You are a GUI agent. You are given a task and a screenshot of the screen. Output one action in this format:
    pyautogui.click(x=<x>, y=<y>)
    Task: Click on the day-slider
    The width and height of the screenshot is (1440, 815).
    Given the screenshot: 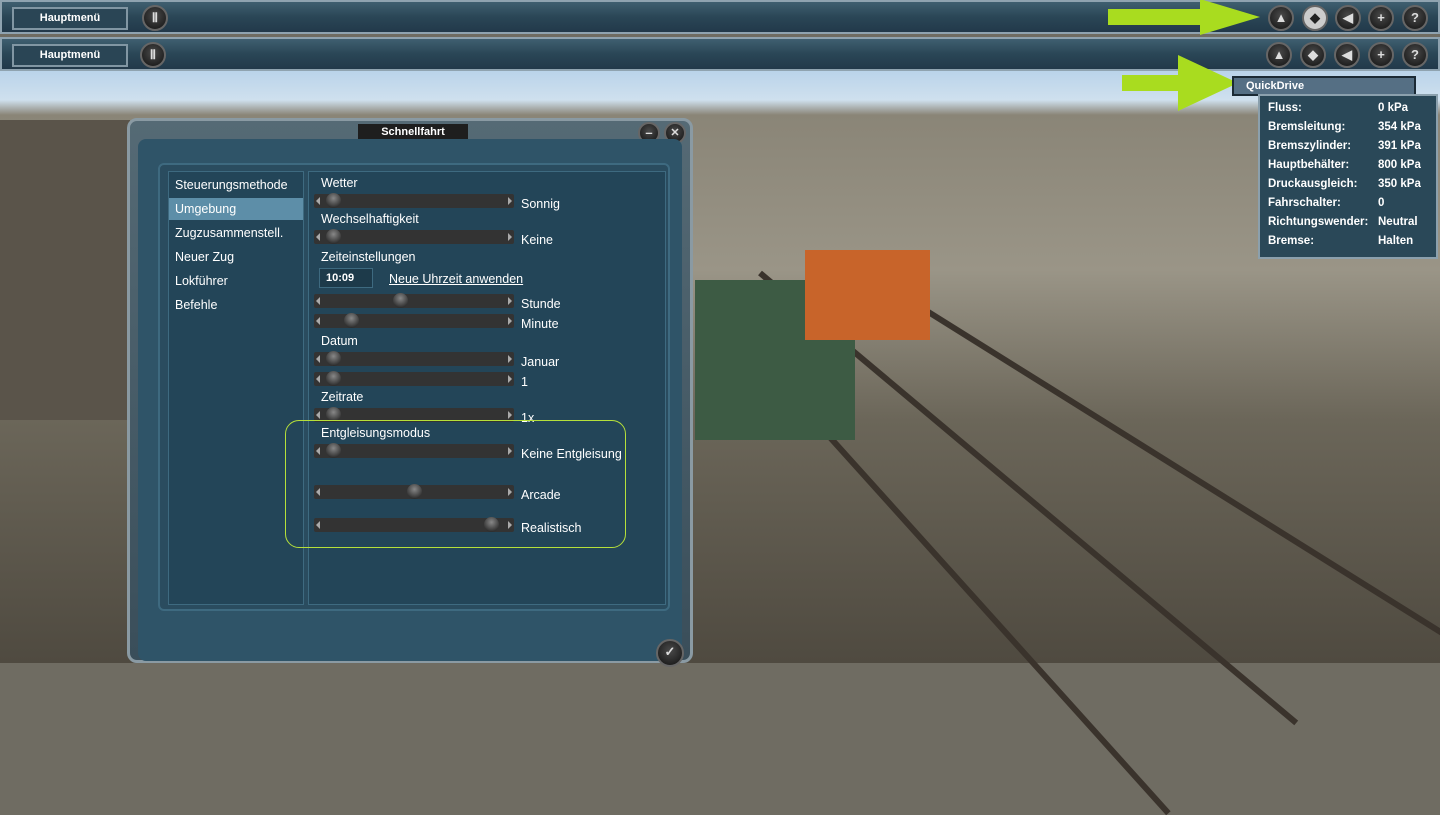 What is the action you would take?
    pyautogui.click(x=414, y=378)
    